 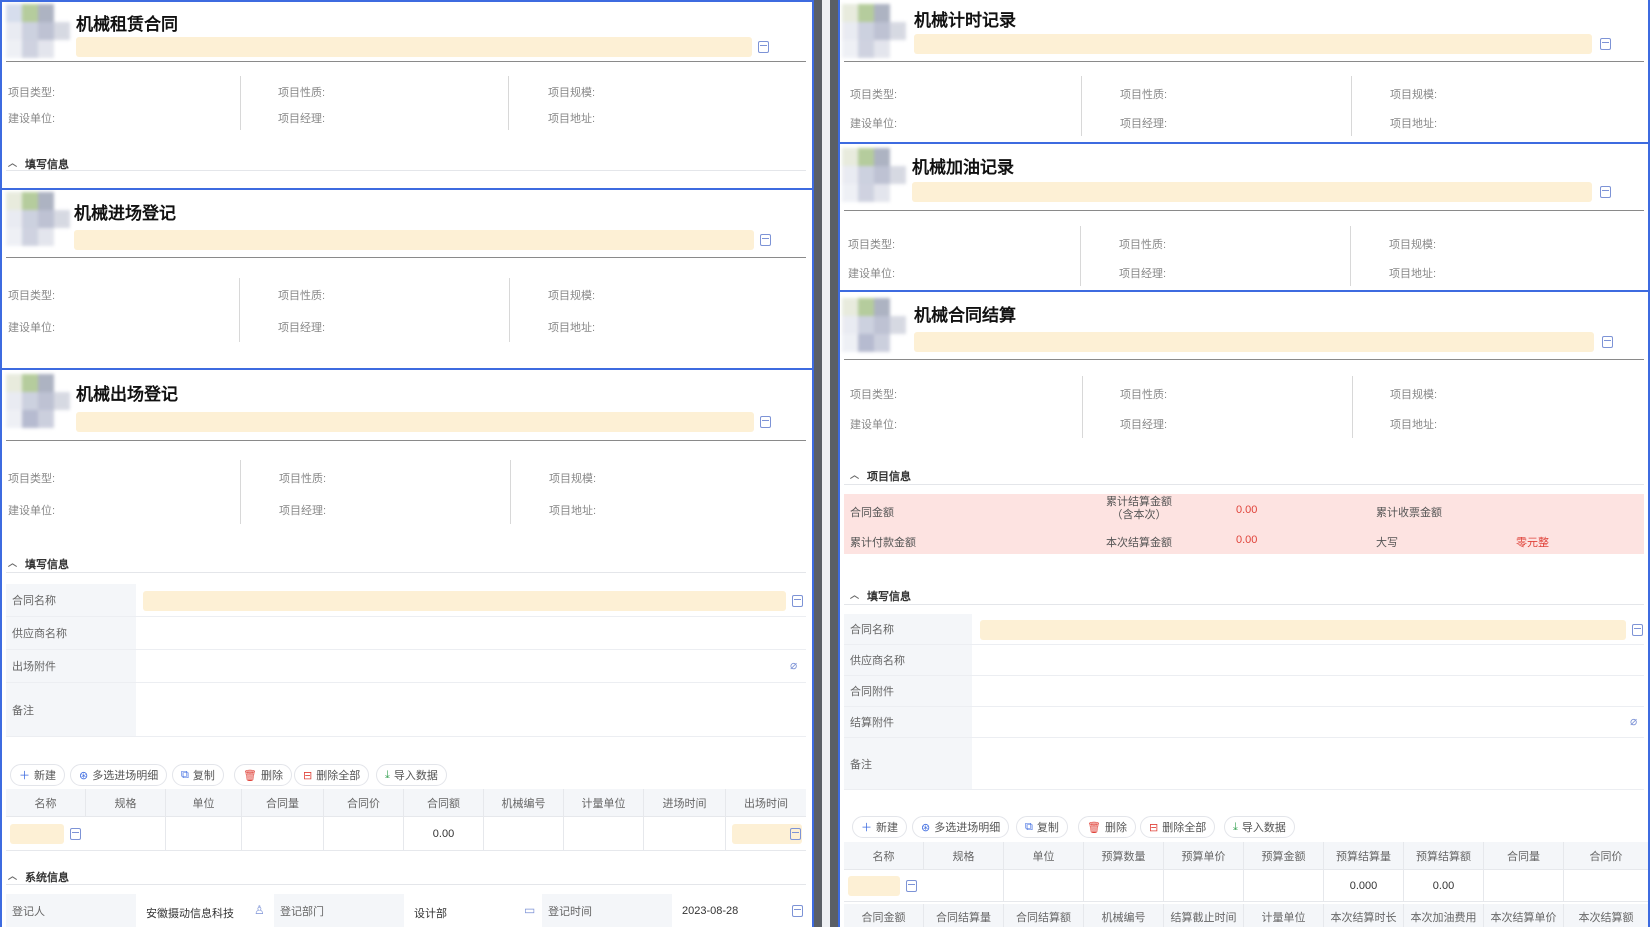 What do you see at coordinates (529, 910) in the screenshot?
I see `org-icon: ▭` at bounding box center [529, 910].